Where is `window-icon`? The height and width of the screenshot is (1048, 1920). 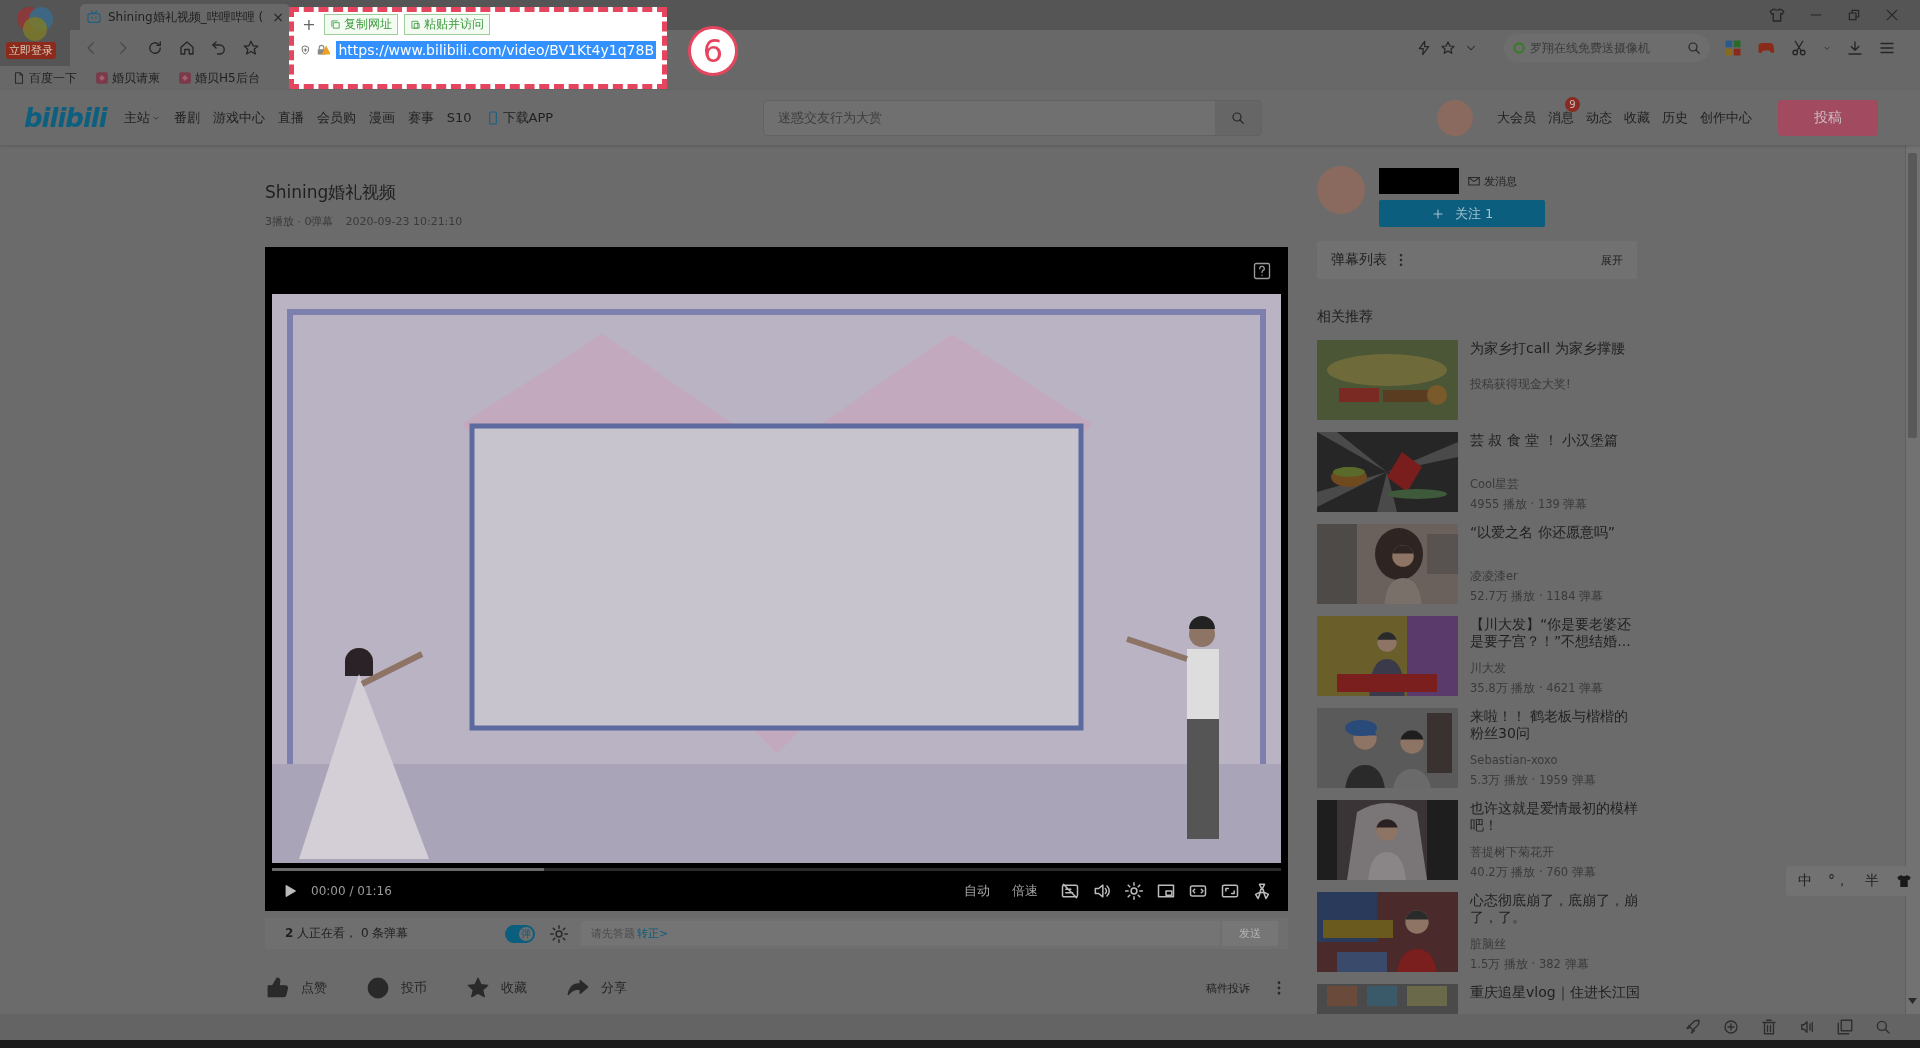
window-icon is located at coordinates (1845, 1027).